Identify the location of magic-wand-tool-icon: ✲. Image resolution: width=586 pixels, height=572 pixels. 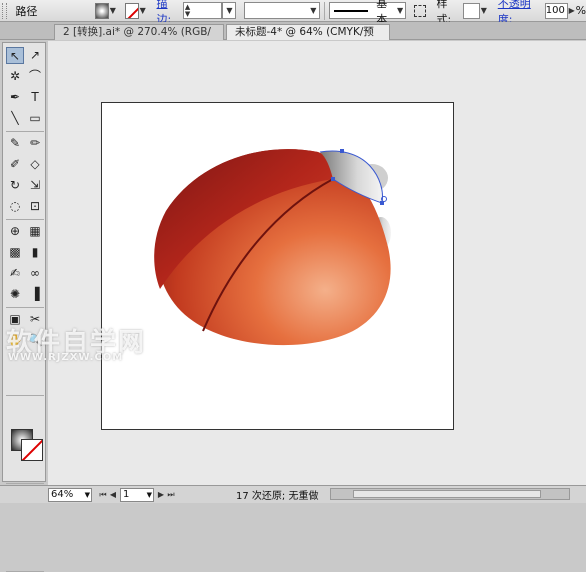
(15, 76).